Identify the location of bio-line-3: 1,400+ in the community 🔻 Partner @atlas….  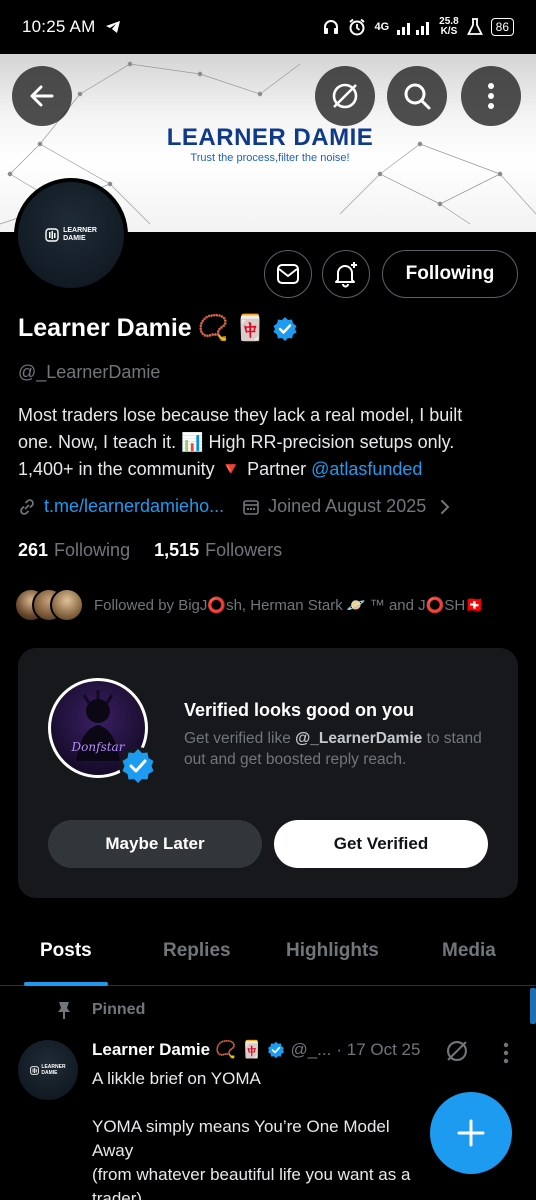
(273, 469).